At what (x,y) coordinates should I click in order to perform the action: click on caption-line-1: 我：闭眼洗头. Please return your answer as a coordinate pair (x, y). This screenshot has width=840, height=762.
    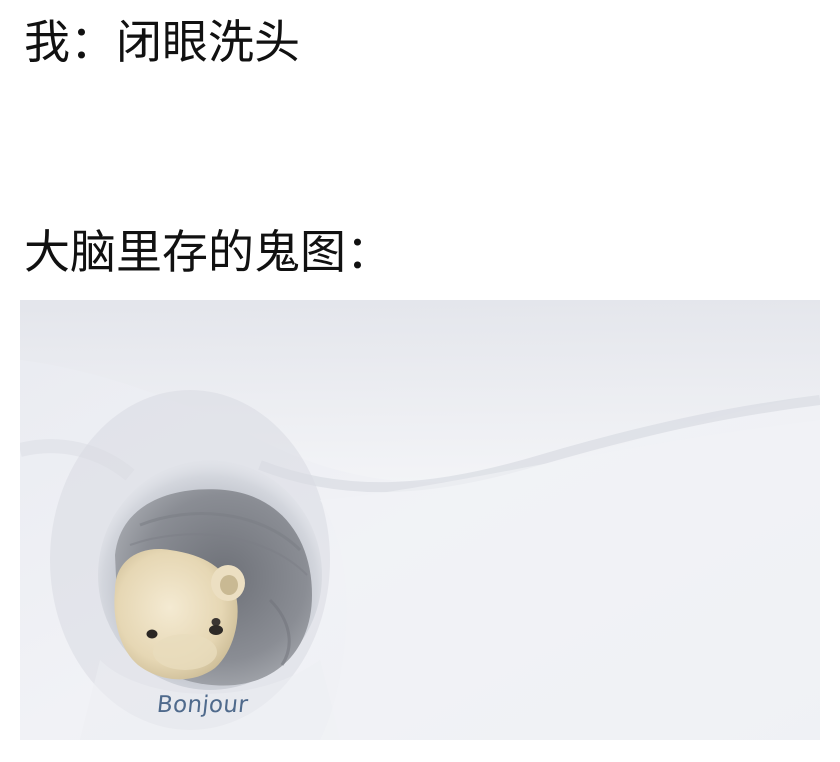
    Looking at the image, I should click on (162, 42).